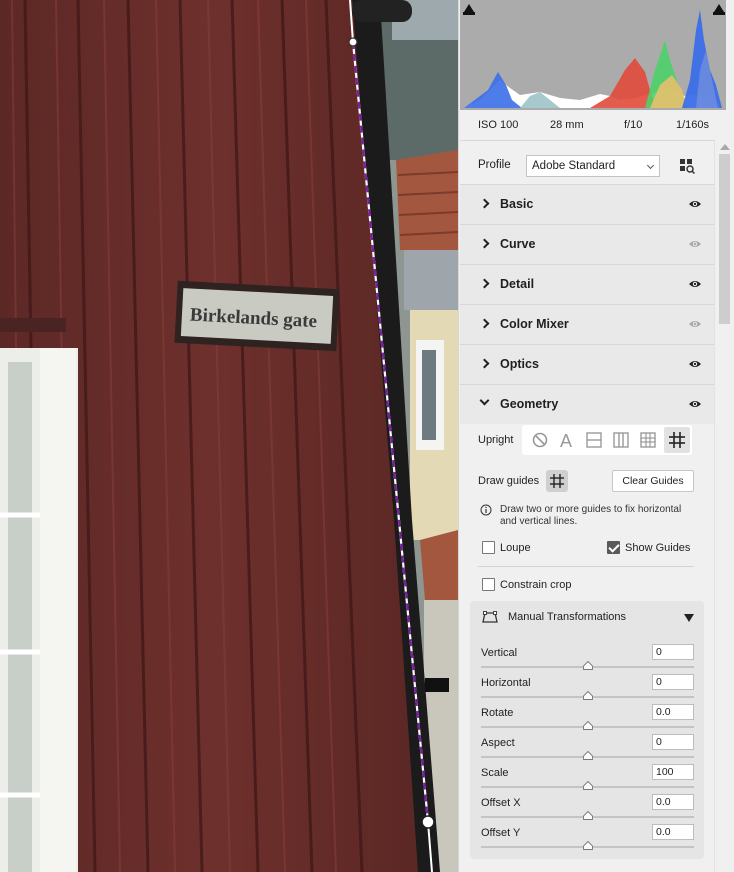 The height and width of the screenshot is (872, 734). What do you see at coordinates (587, 324) in the screenshot?
I see `section-color-mixer: Color Mixer` at bounding box center [587, 324].